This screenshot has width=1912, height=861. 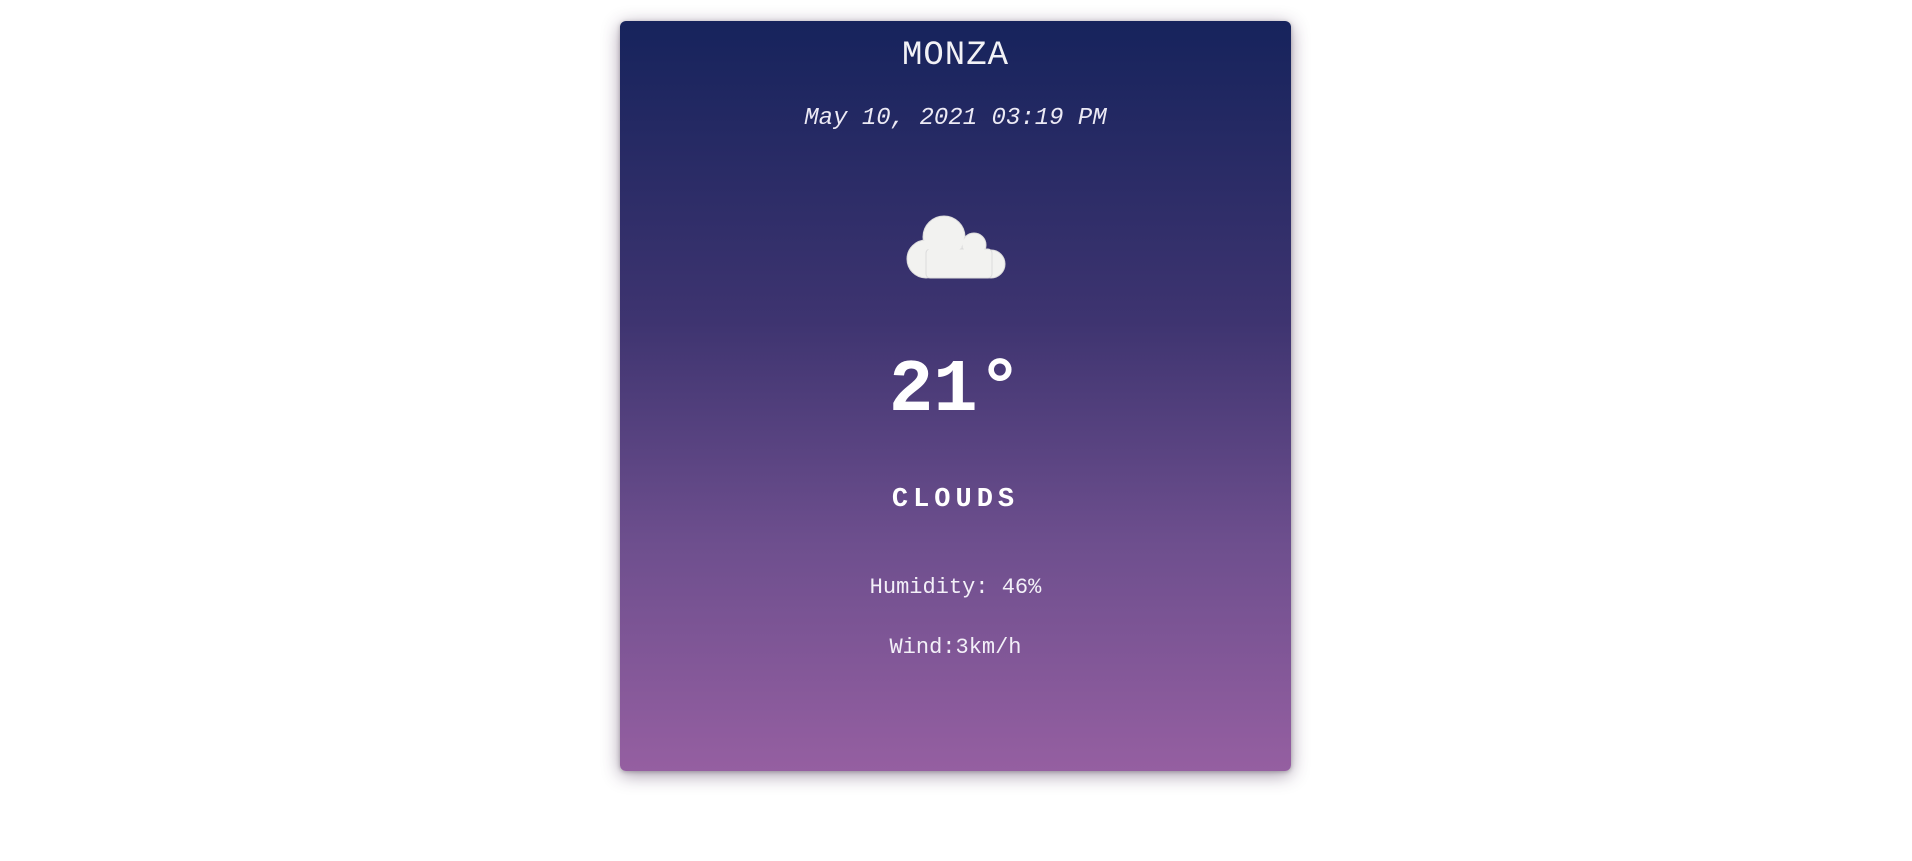 What do you see at coordinates (955, 587) in the screenshot?
I see `humidity-reading: Humidity: 46%` at bounding box center [955, 587].